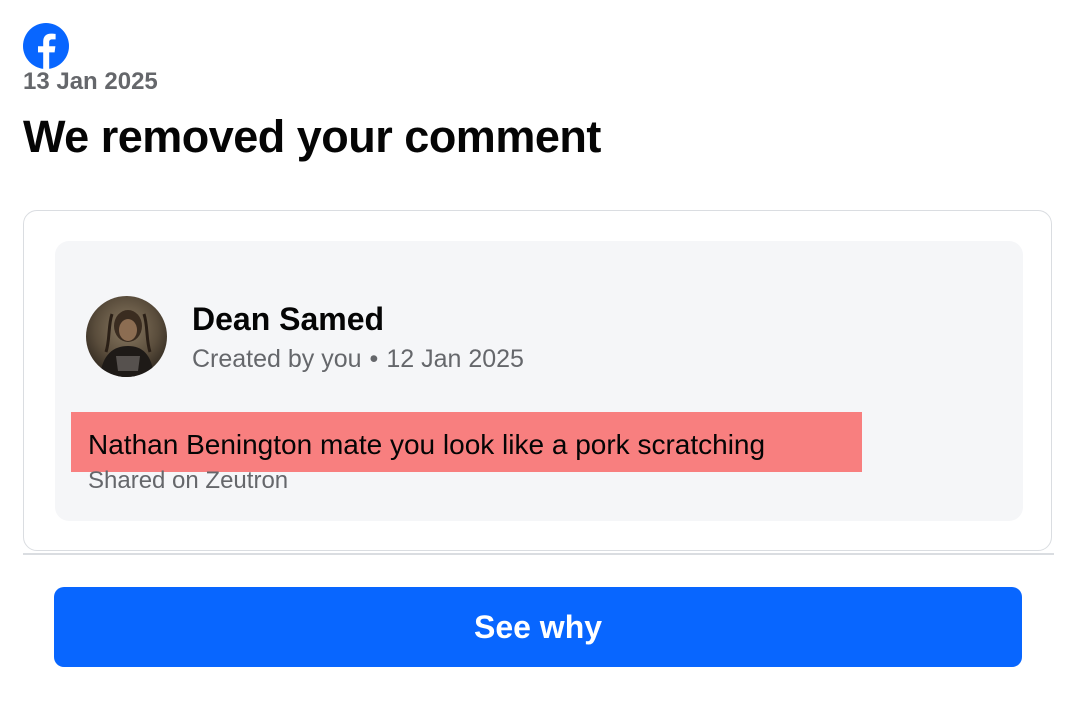  What do you see at coordinates (312, 136) in the screenshot?
I see `page-title: We removed your comment` at bounding box center [312, 136].